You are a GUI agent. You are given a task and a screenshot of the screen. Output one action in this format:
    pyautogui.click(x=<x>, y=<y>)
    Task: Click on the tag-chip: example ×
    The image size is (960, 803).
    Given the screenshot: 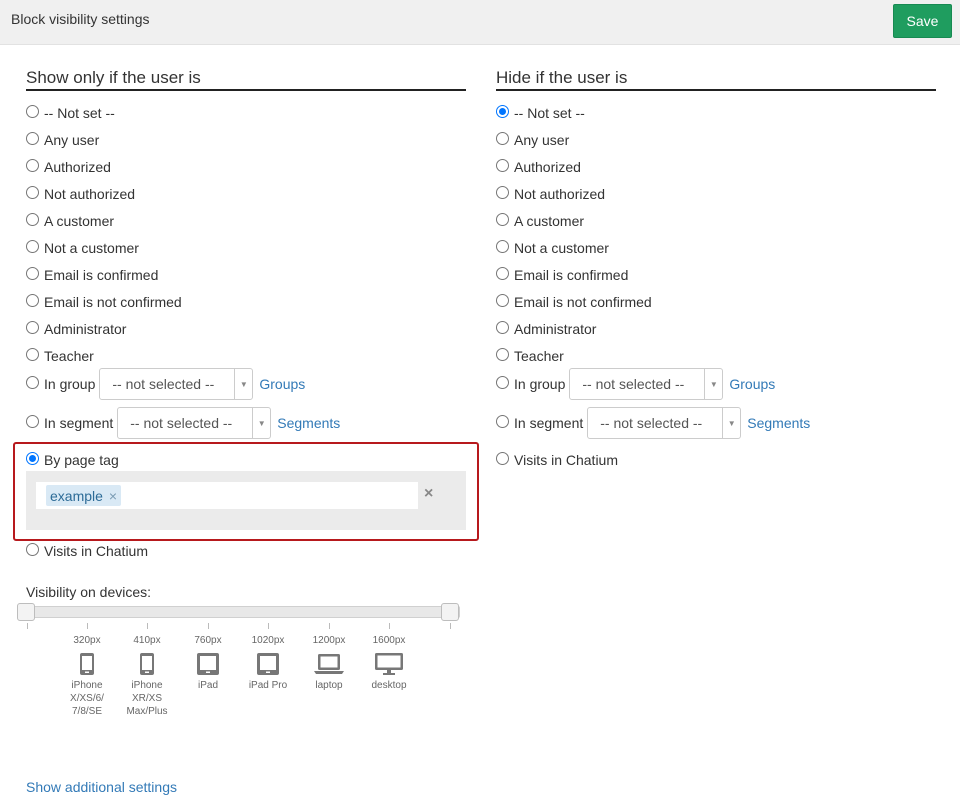 What is the action you would take?
    pyautogui.click(x=84, y=495)
    